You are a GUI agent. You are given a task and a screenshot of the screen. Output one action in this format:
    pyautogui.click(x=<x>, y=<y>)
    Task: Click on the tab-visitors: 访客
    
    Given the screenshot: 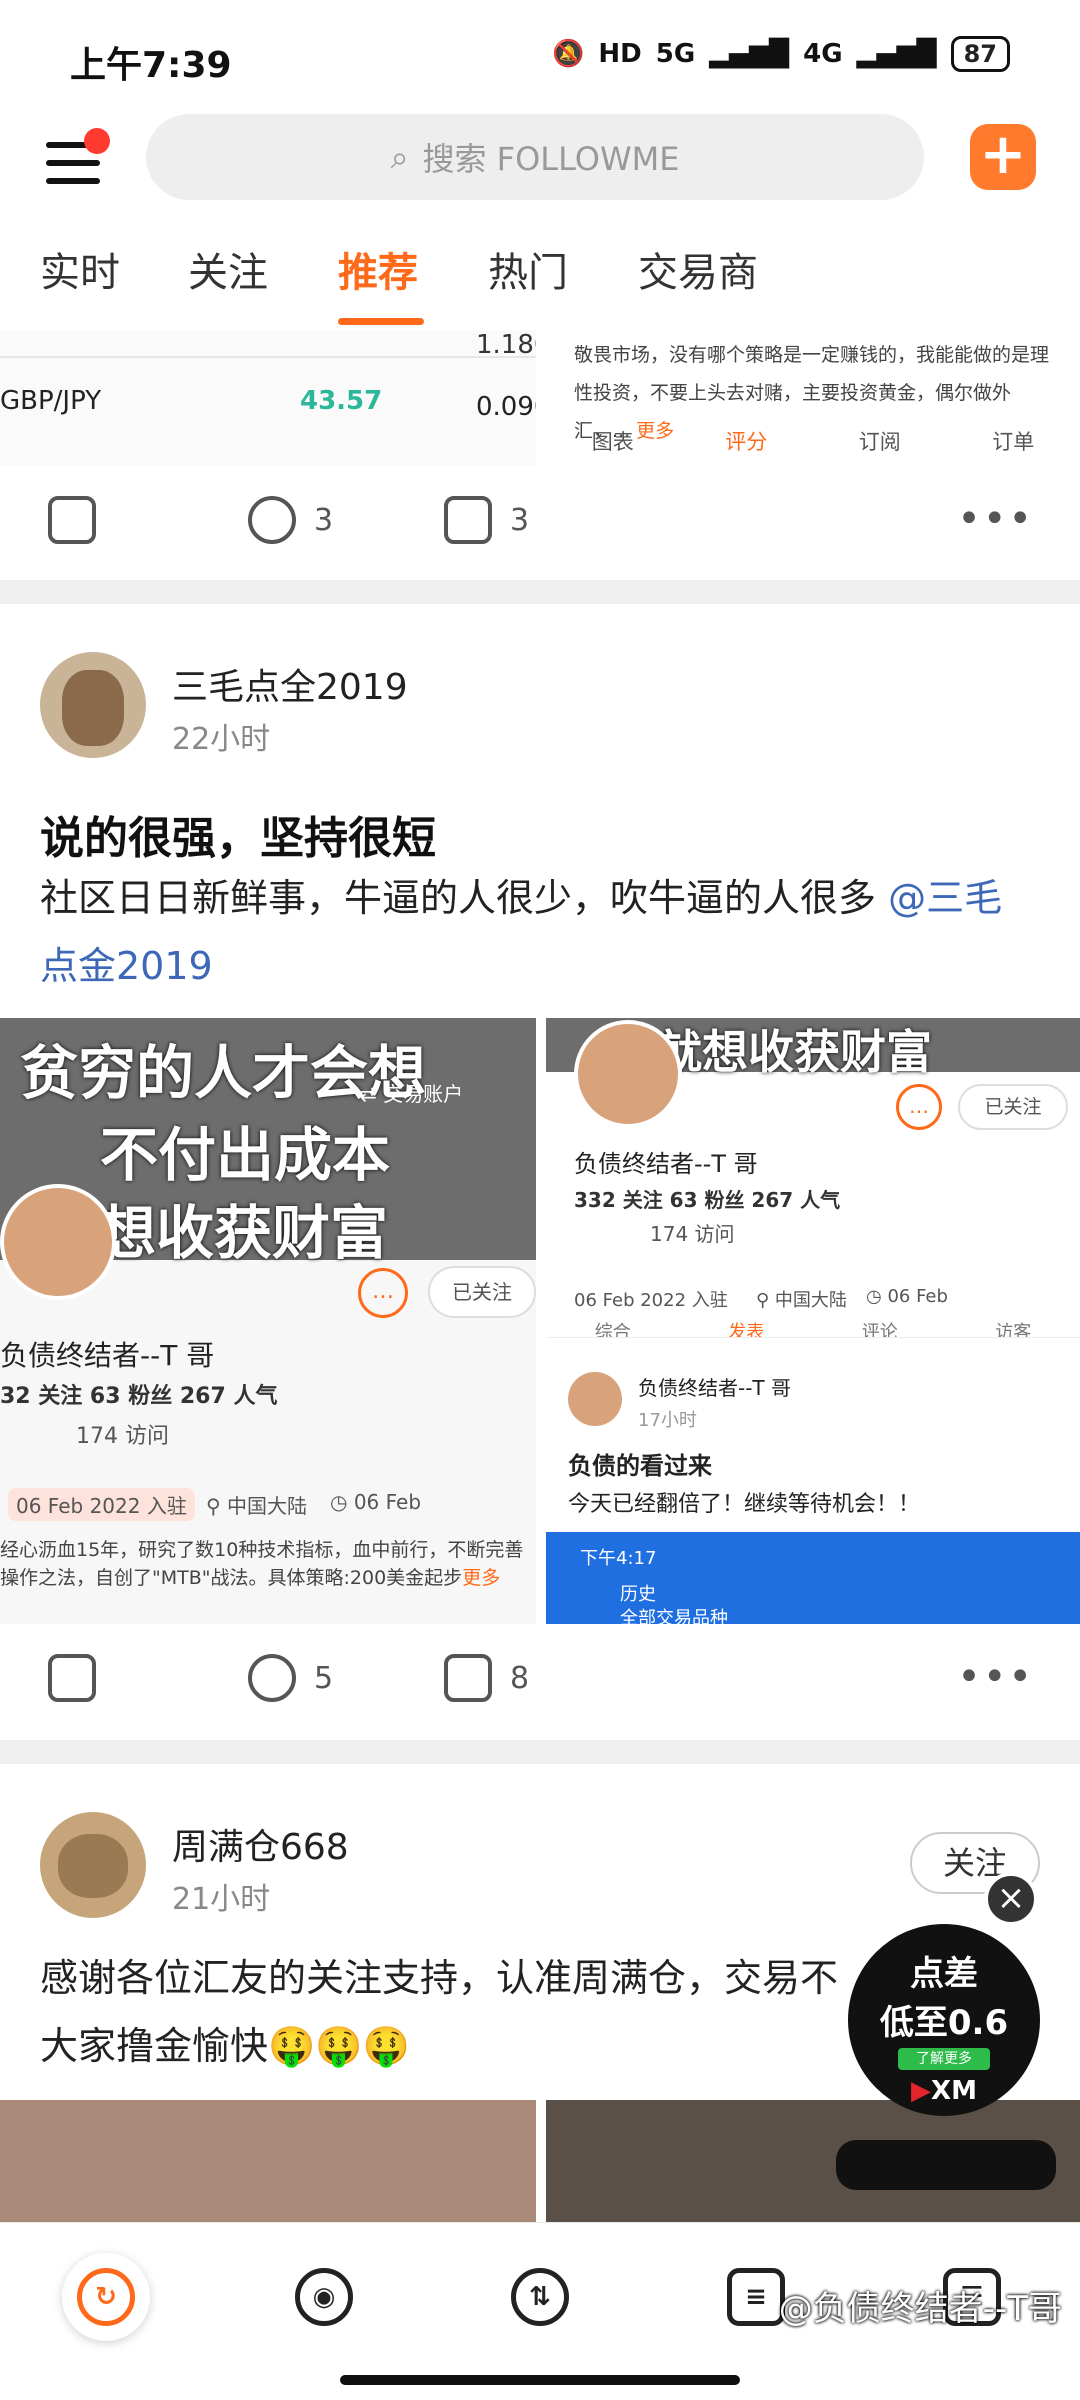 What is the action you would take?
    pyautogui.click(x=1013, y=1330)
    